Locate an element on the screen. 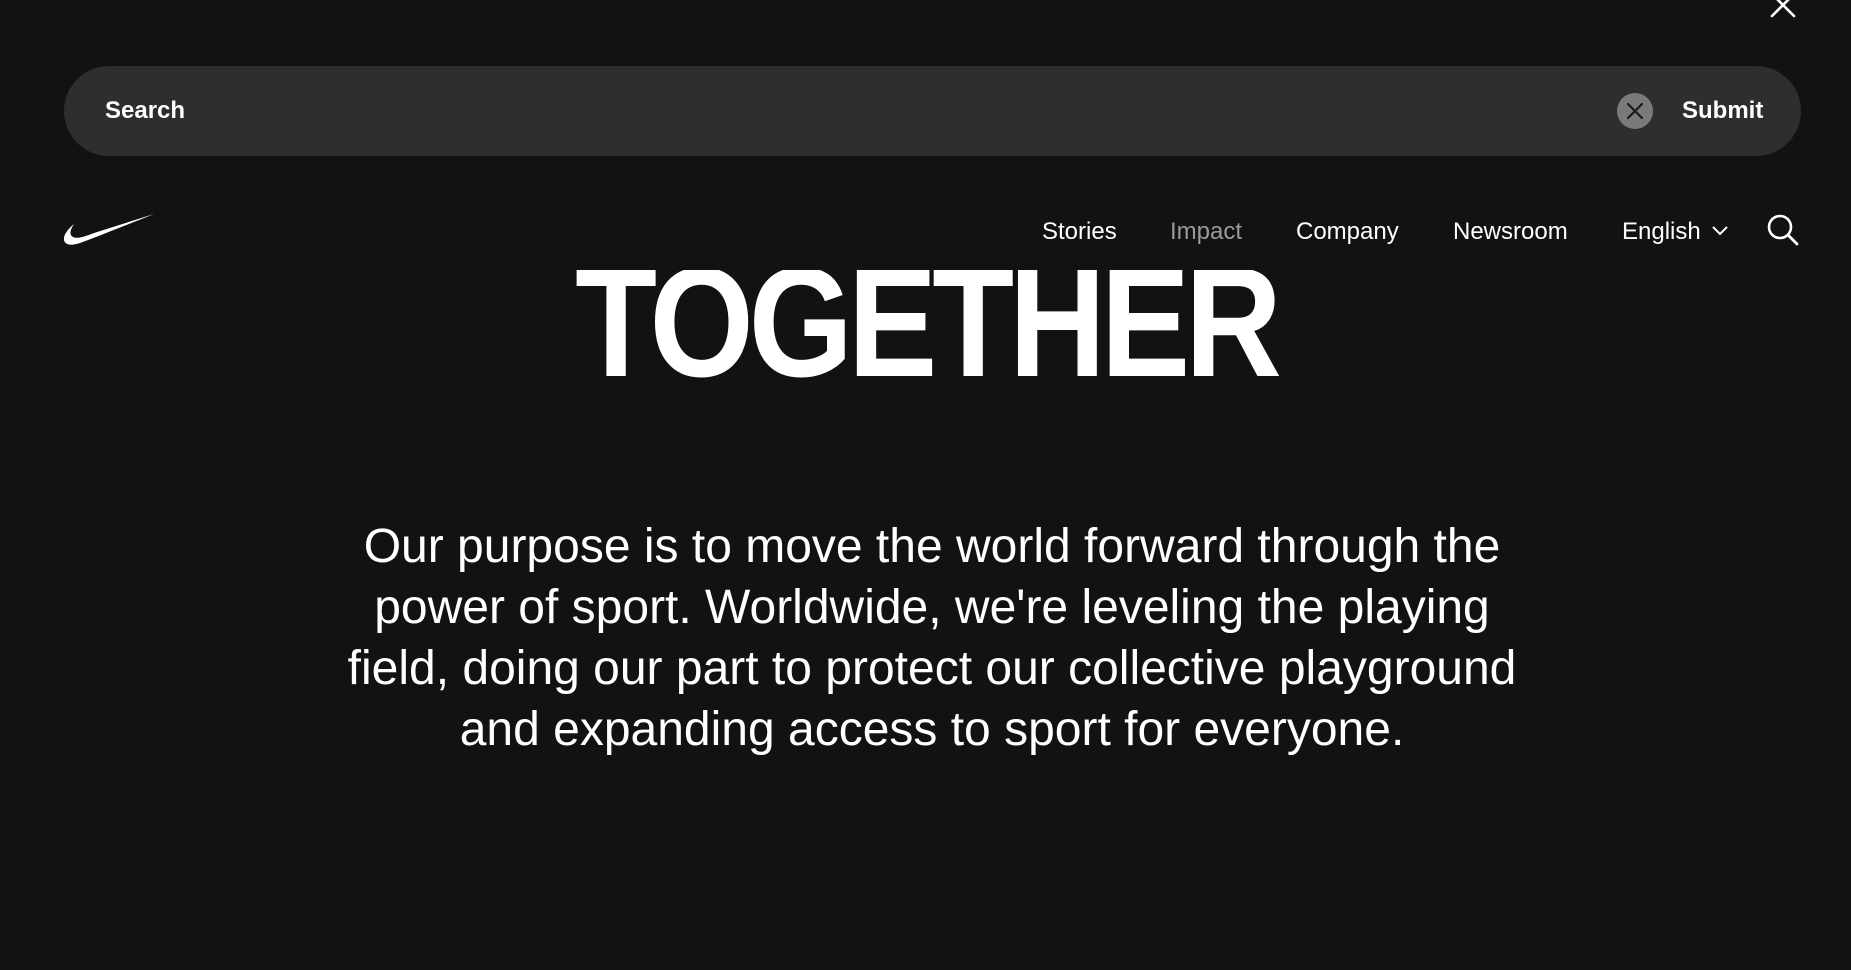 Image resolution: width=1851 pixels, height=971 pixels. clear-search-button is located at coordinates (1635, 111).